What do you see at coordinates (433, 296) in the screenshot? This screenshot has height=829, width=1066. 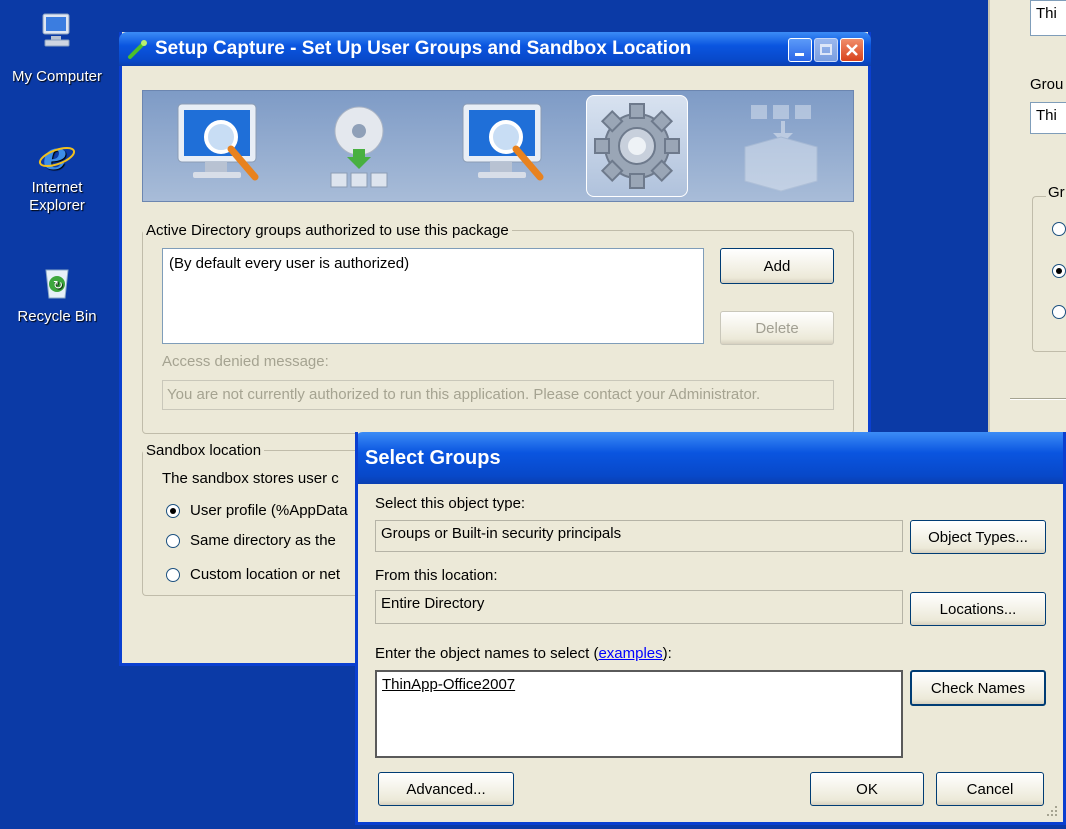 I see `groups-listbox: (By default every user is authorized)` at bounding box center [433, 296].